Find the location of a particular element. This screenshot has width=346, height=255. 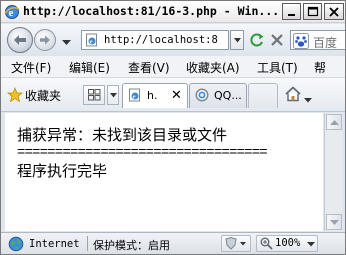

search-box: 百度 is located at coordinates (317, 40).